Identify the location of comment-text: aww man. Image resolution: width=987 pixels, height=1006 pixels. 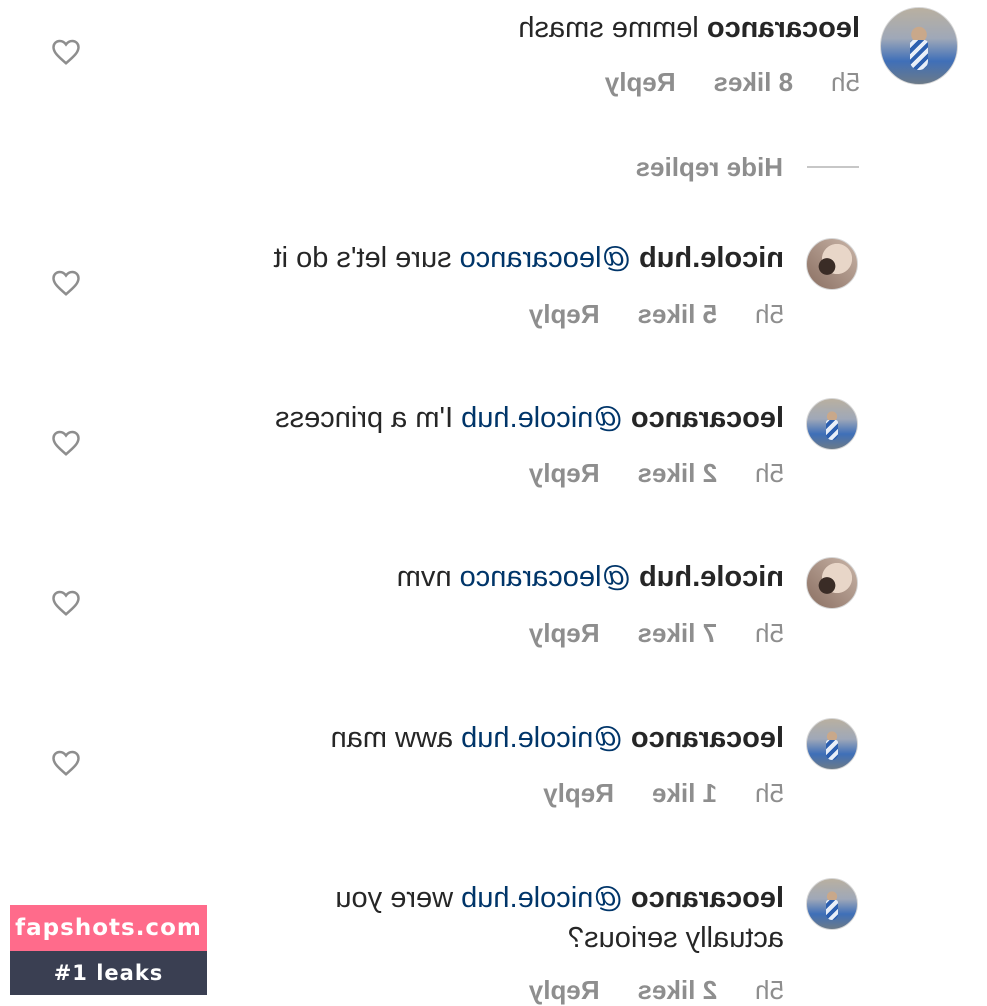
(392, 738).